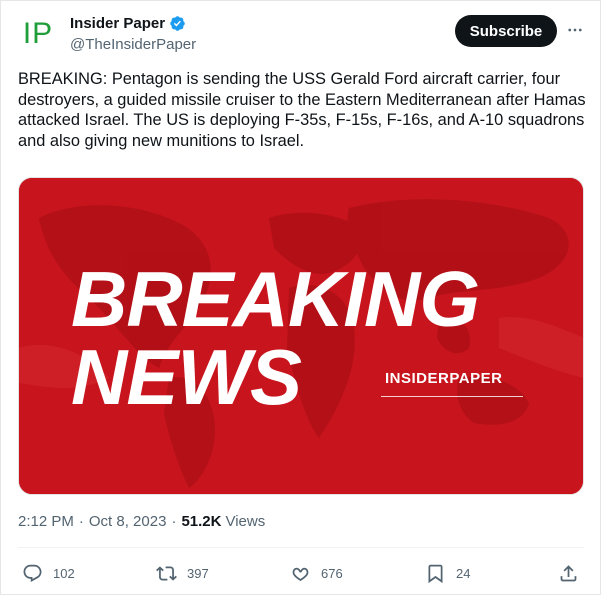 This screenshot has height=595, width=601. I want to click on tweet-time: 2:12 PM, so click(46, 521).